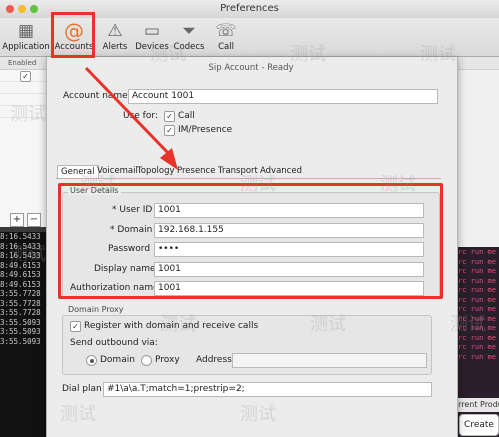 This screenshot has height=437, width=499. I want to click on annotation-arrow, so click(131, 118).